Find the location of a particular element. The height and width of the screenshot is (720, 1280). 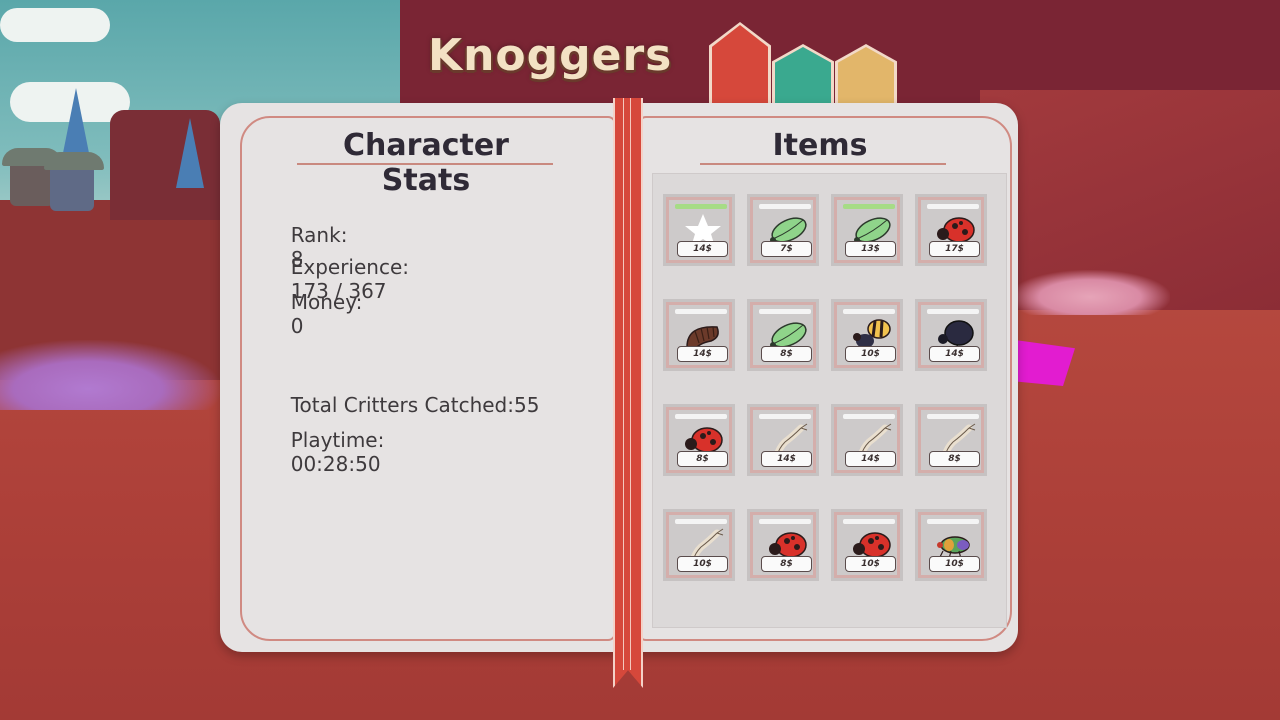

item-price: 13$ is located at coordinates (870, 249).